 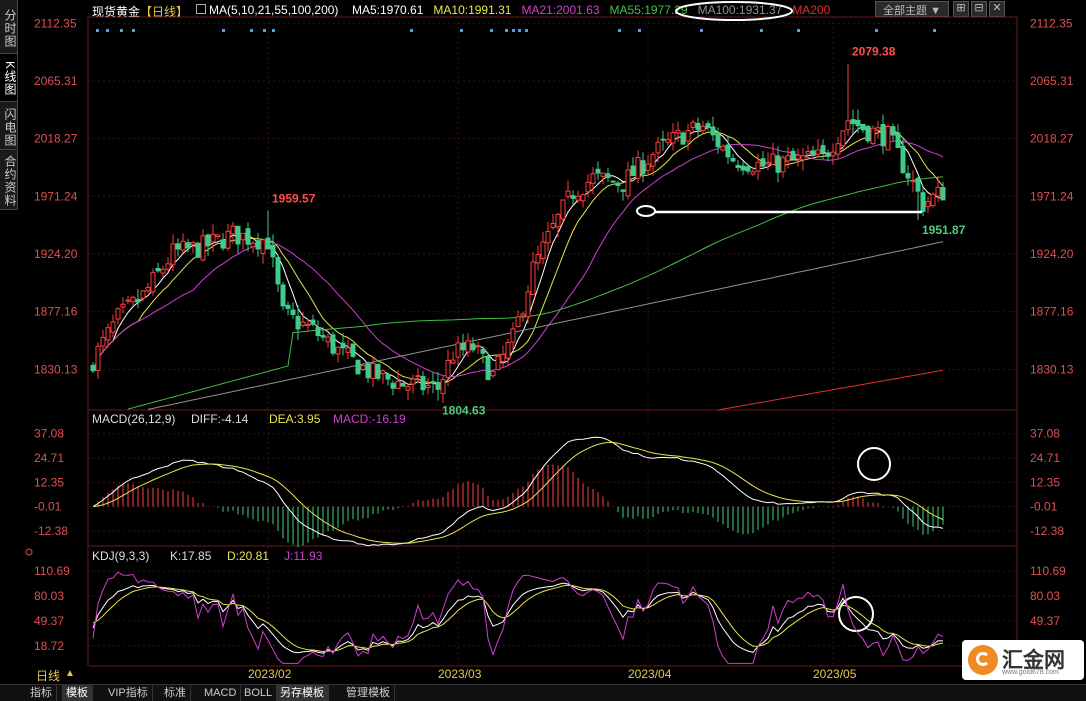 What do you see at coordinates (1023, 660) in the screenshot?
I see `logo: 汇金网 www.gold678.com` at bounding box center [1023, 660].